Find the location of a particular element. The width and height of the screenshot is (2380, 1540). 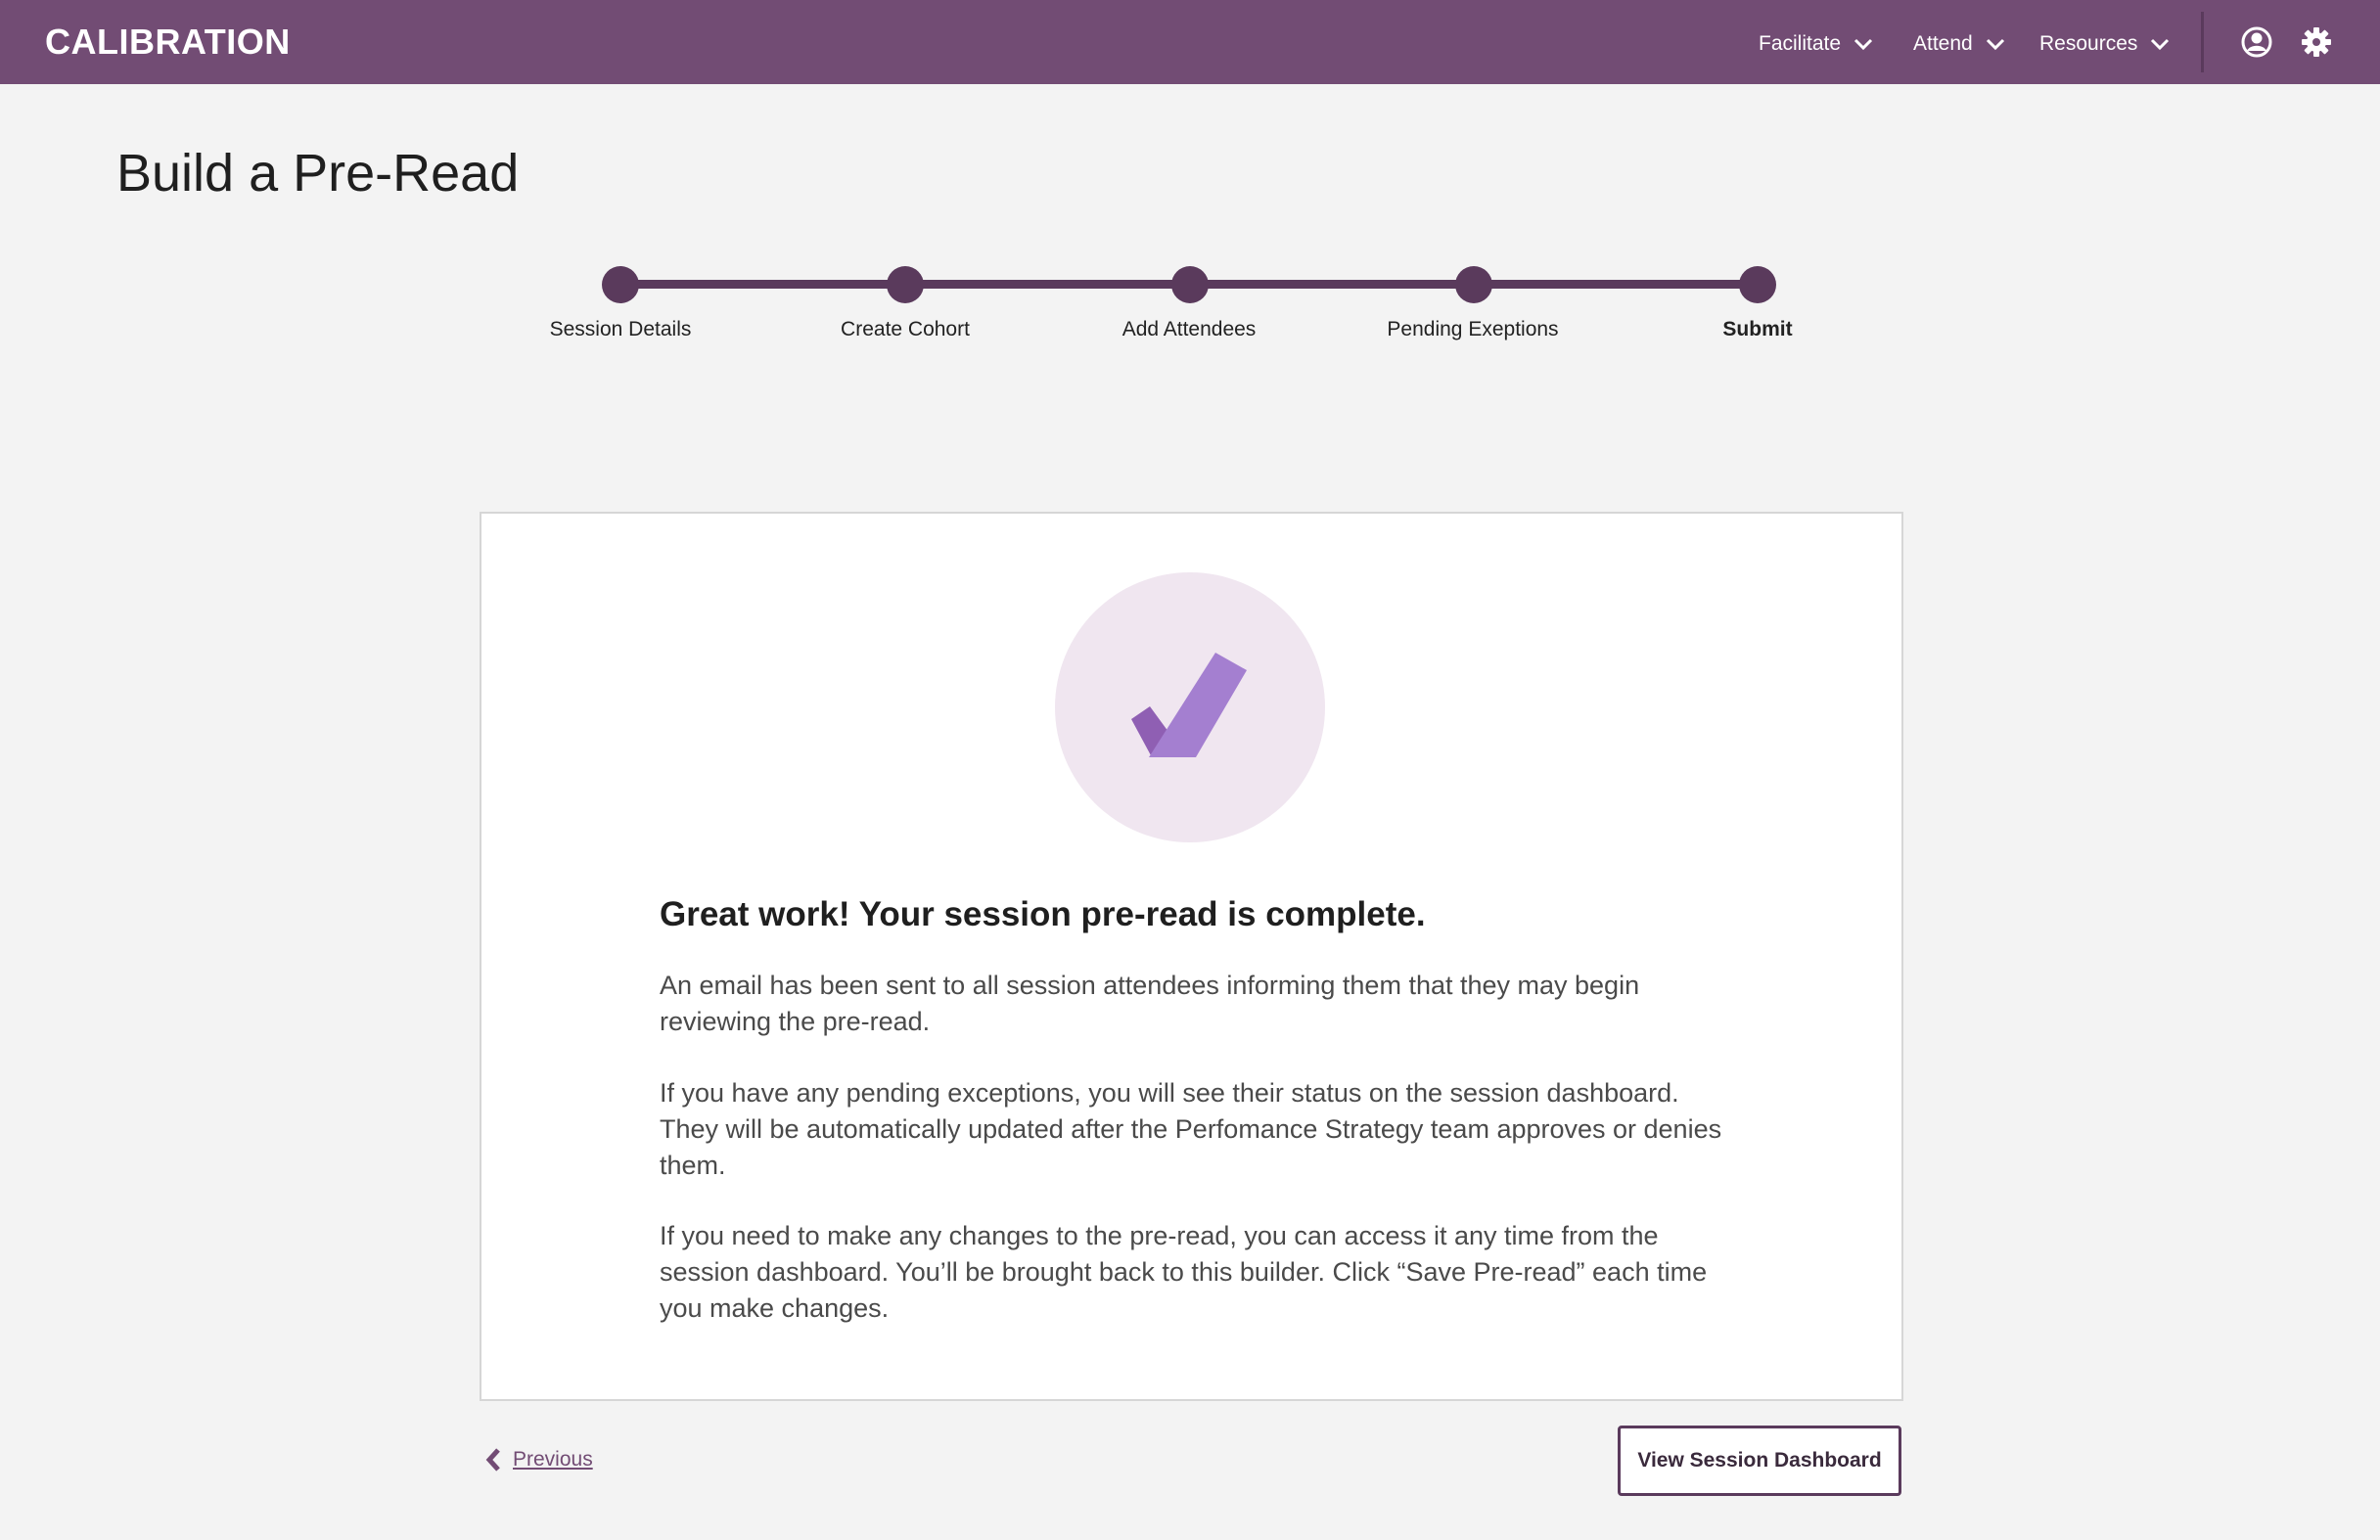

nav-resources: Resources is located at coordinates (2105, 44).